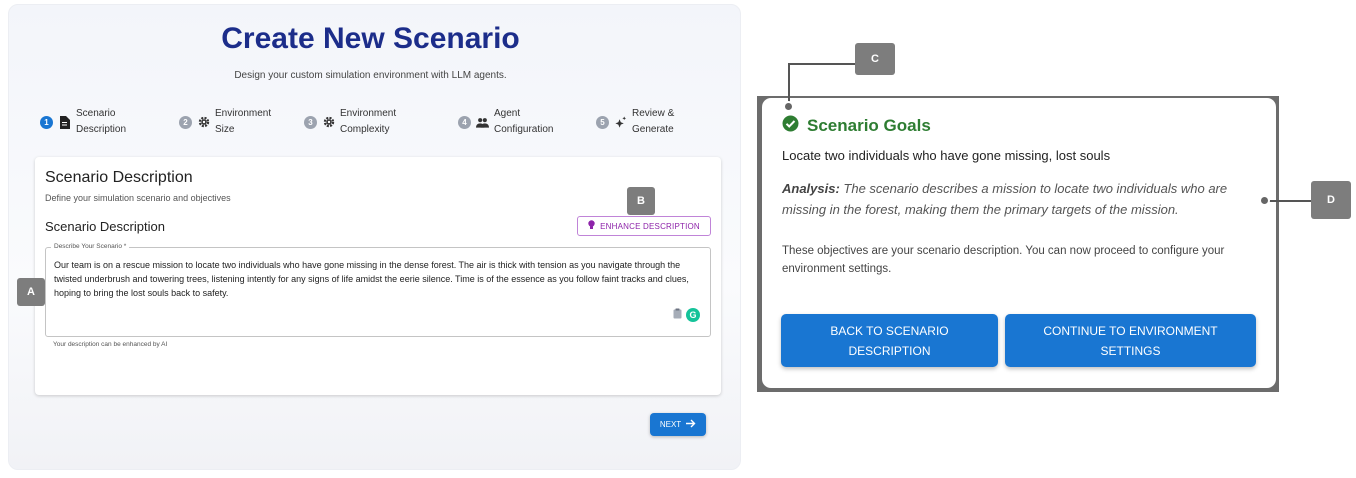  I want to click on next-button-label: NEXT, so click(670, 424).